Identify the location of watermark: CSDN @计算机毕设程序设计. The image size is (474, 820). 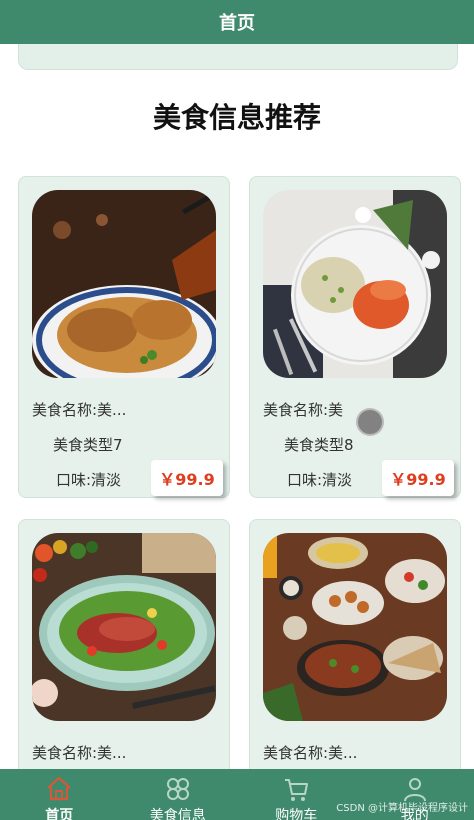
(402, 808).